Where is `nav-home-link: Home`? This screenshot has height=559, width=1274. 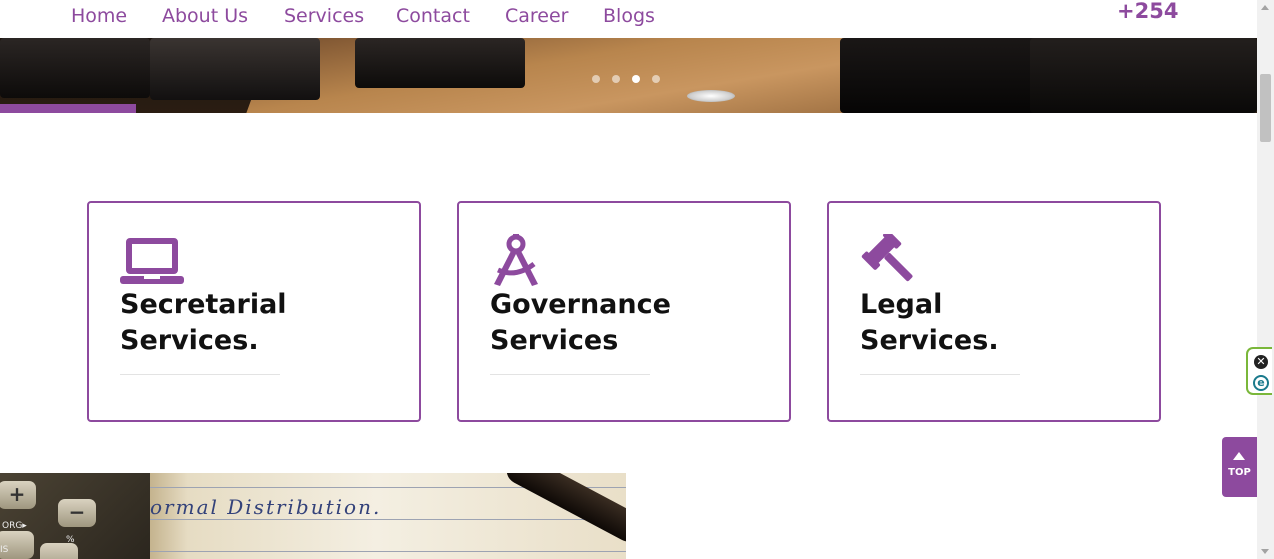 nav-home-link: Home is located at coordinates (99, 16).